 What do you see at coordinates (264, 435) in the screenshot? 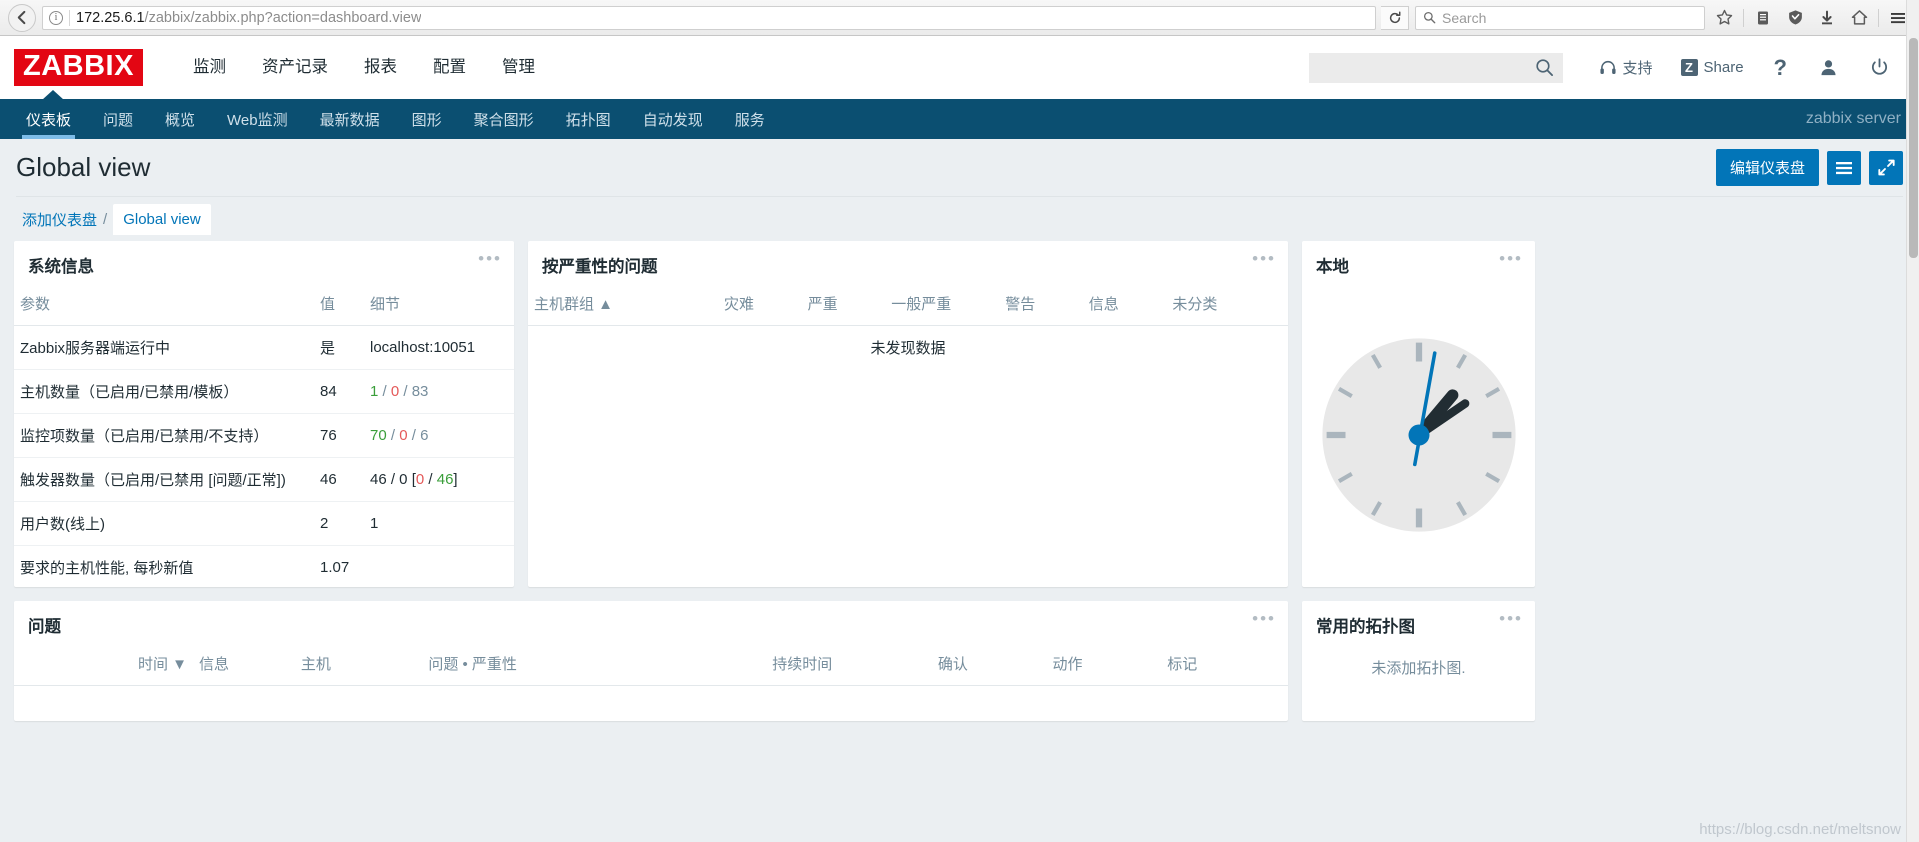
I see `table-row: 监控项数量（已启用/已禁用/不支持） 76 70 / 0 / 6` at bounding box center [264, 435].